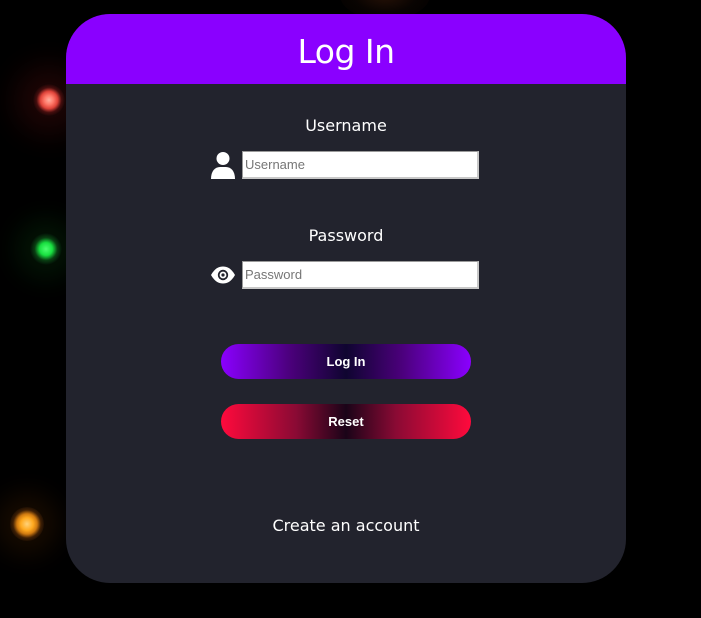 The width and height of the screenshot is (701, 618). I want to click on username-row, so click(344, 165).